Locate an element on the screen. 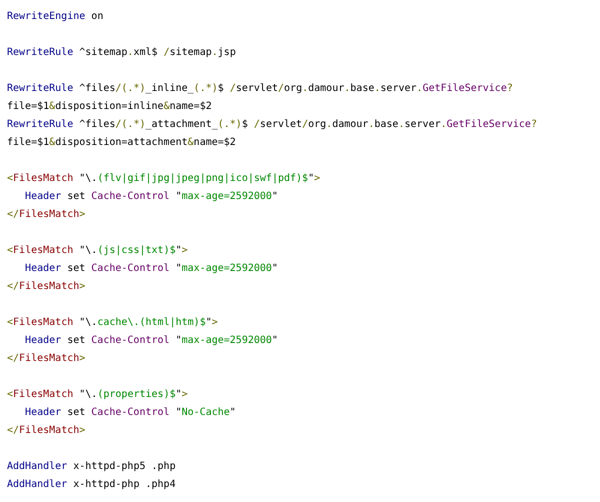  code-line: file=$1&disposition=inline&name=$2 is located at coordinates (109, 107).